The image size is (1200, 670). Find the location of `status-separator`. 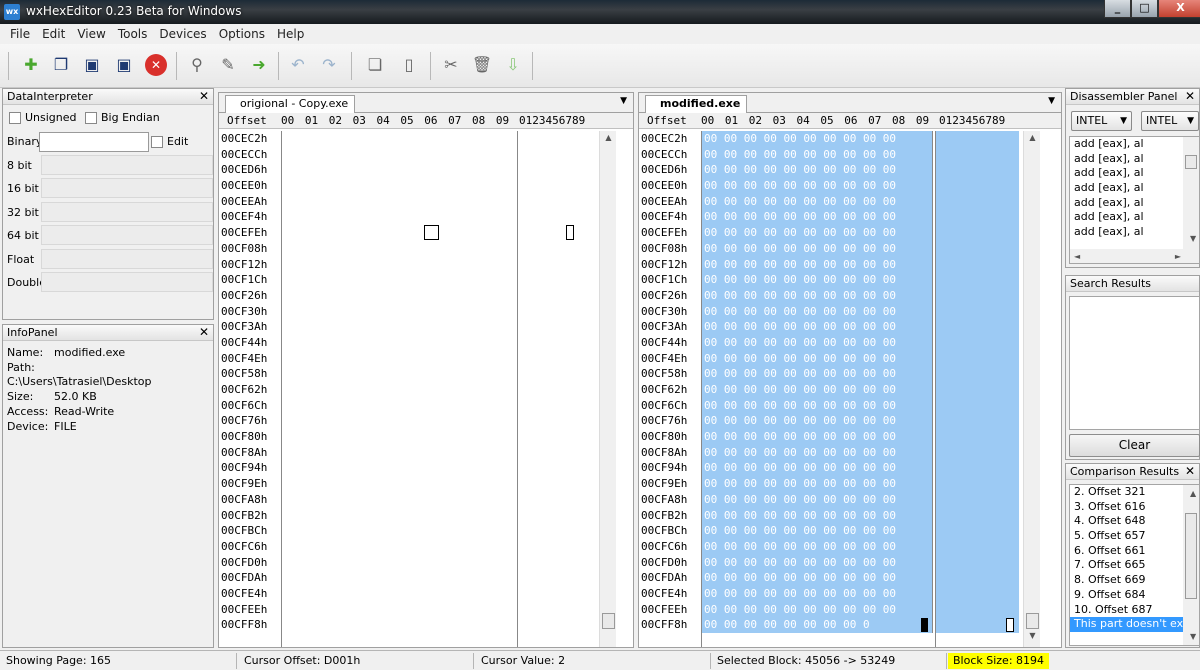

status-separator is located at coordinates (946, 661).